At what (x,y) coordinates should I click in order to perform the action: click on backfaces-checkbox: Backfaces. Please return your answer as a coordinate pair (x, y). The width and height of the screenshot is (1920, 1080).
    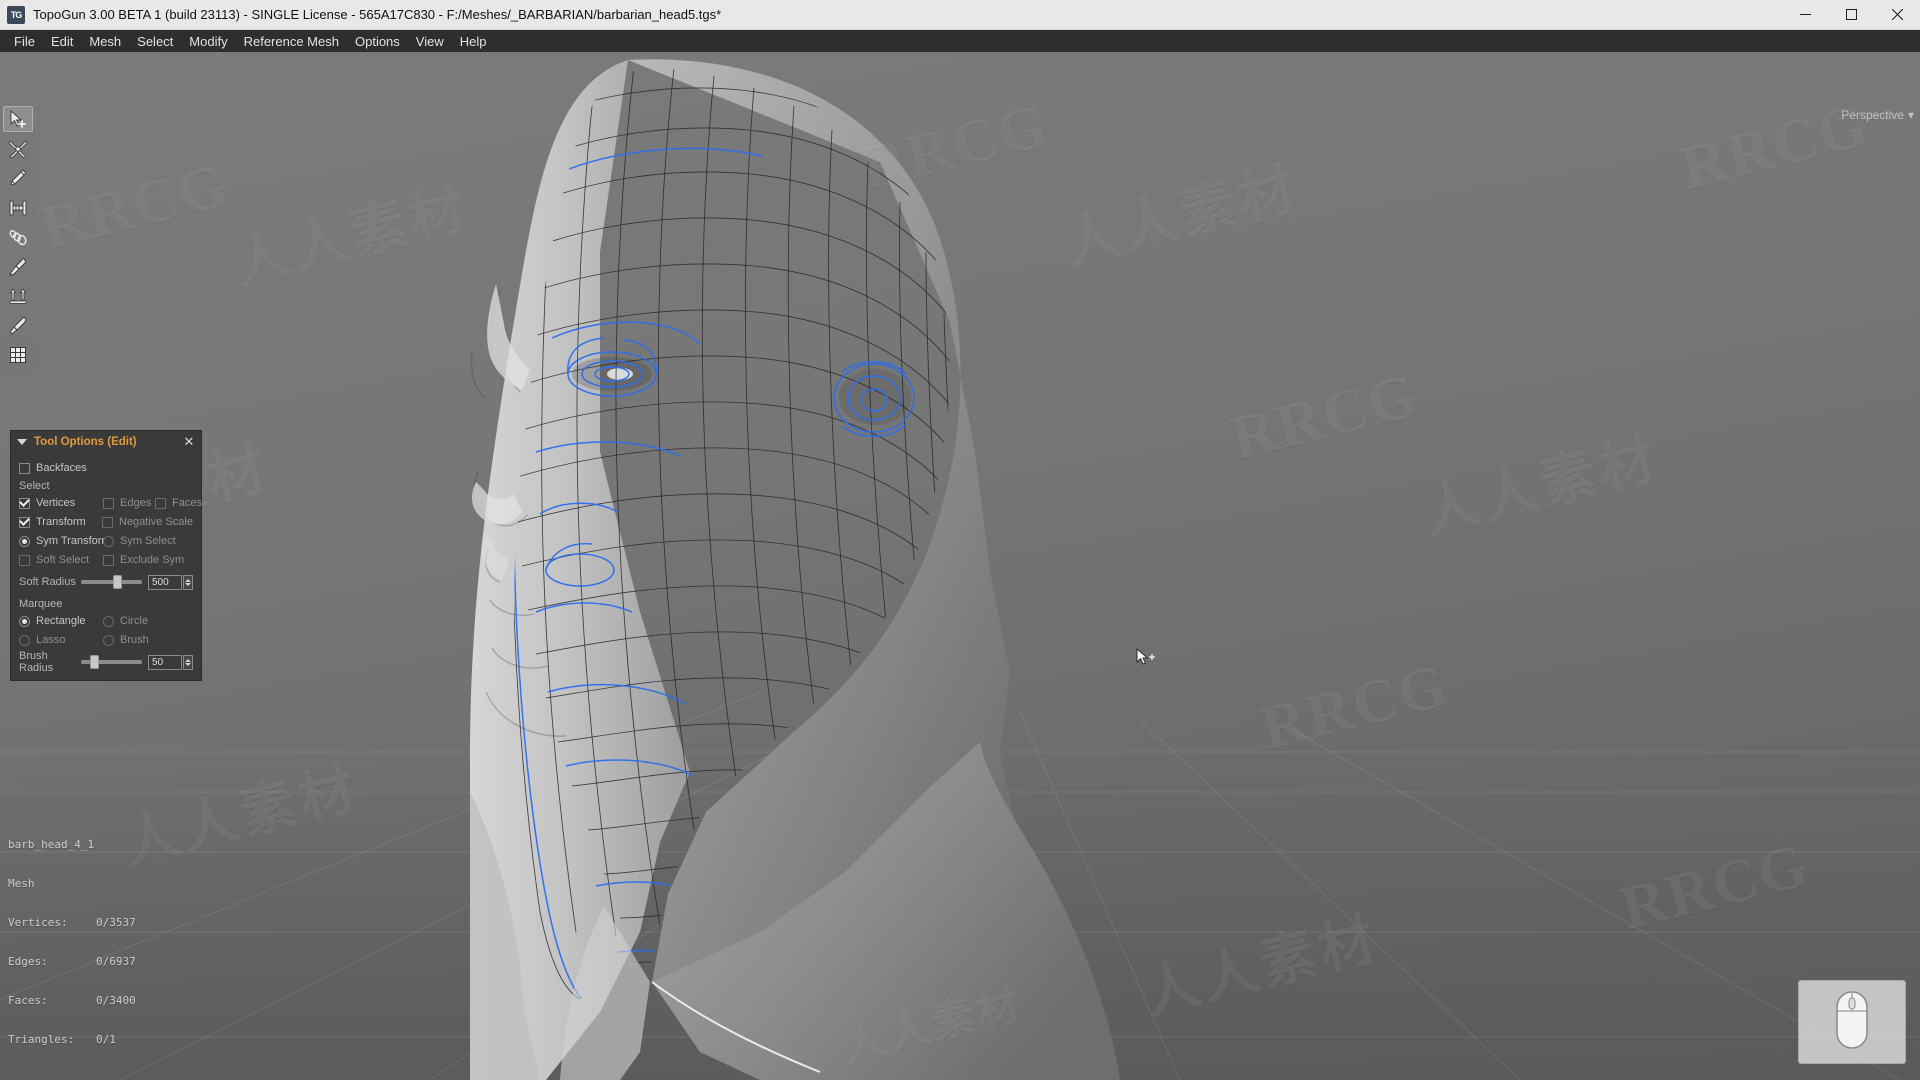
    Looking at the image, I should click on (53, 468).